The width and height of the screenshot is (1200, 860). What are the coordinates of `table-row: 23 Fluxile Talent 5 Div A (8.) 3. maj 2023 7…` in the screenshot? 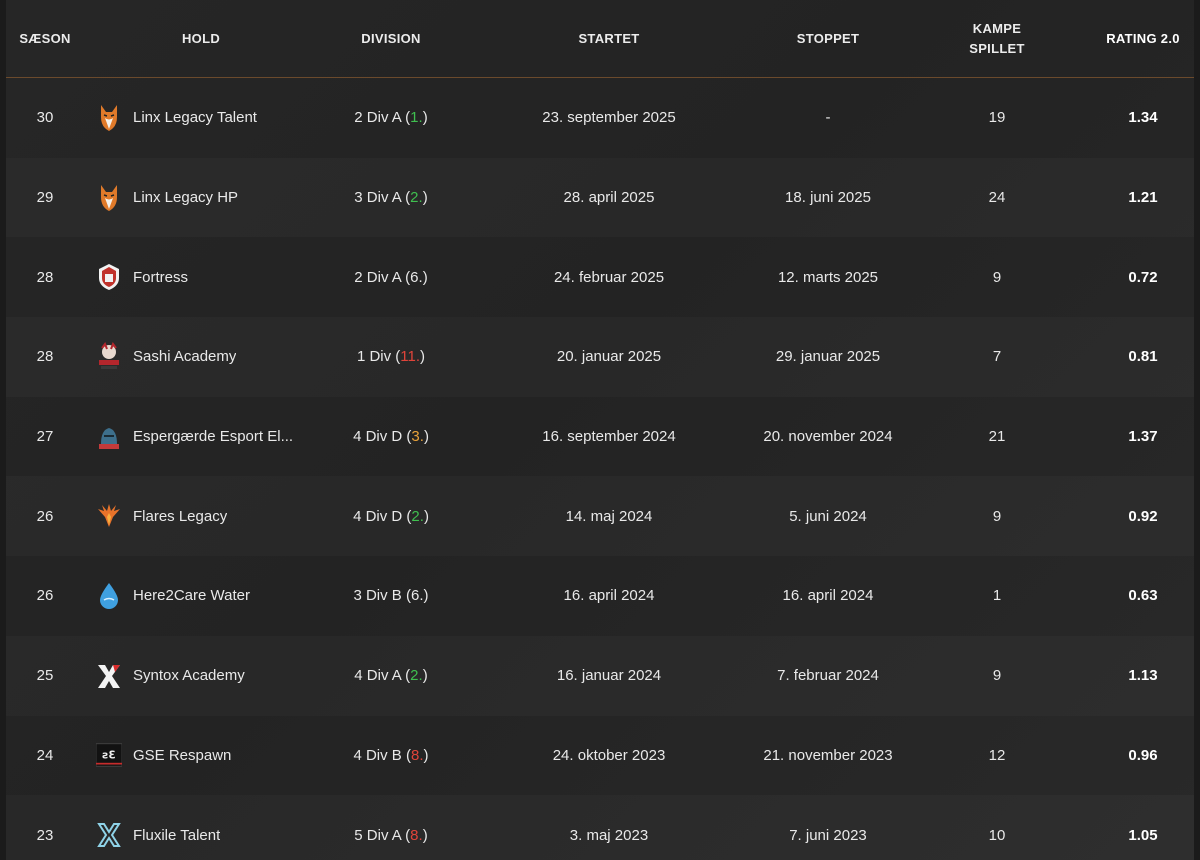 It's located at (600, 827).